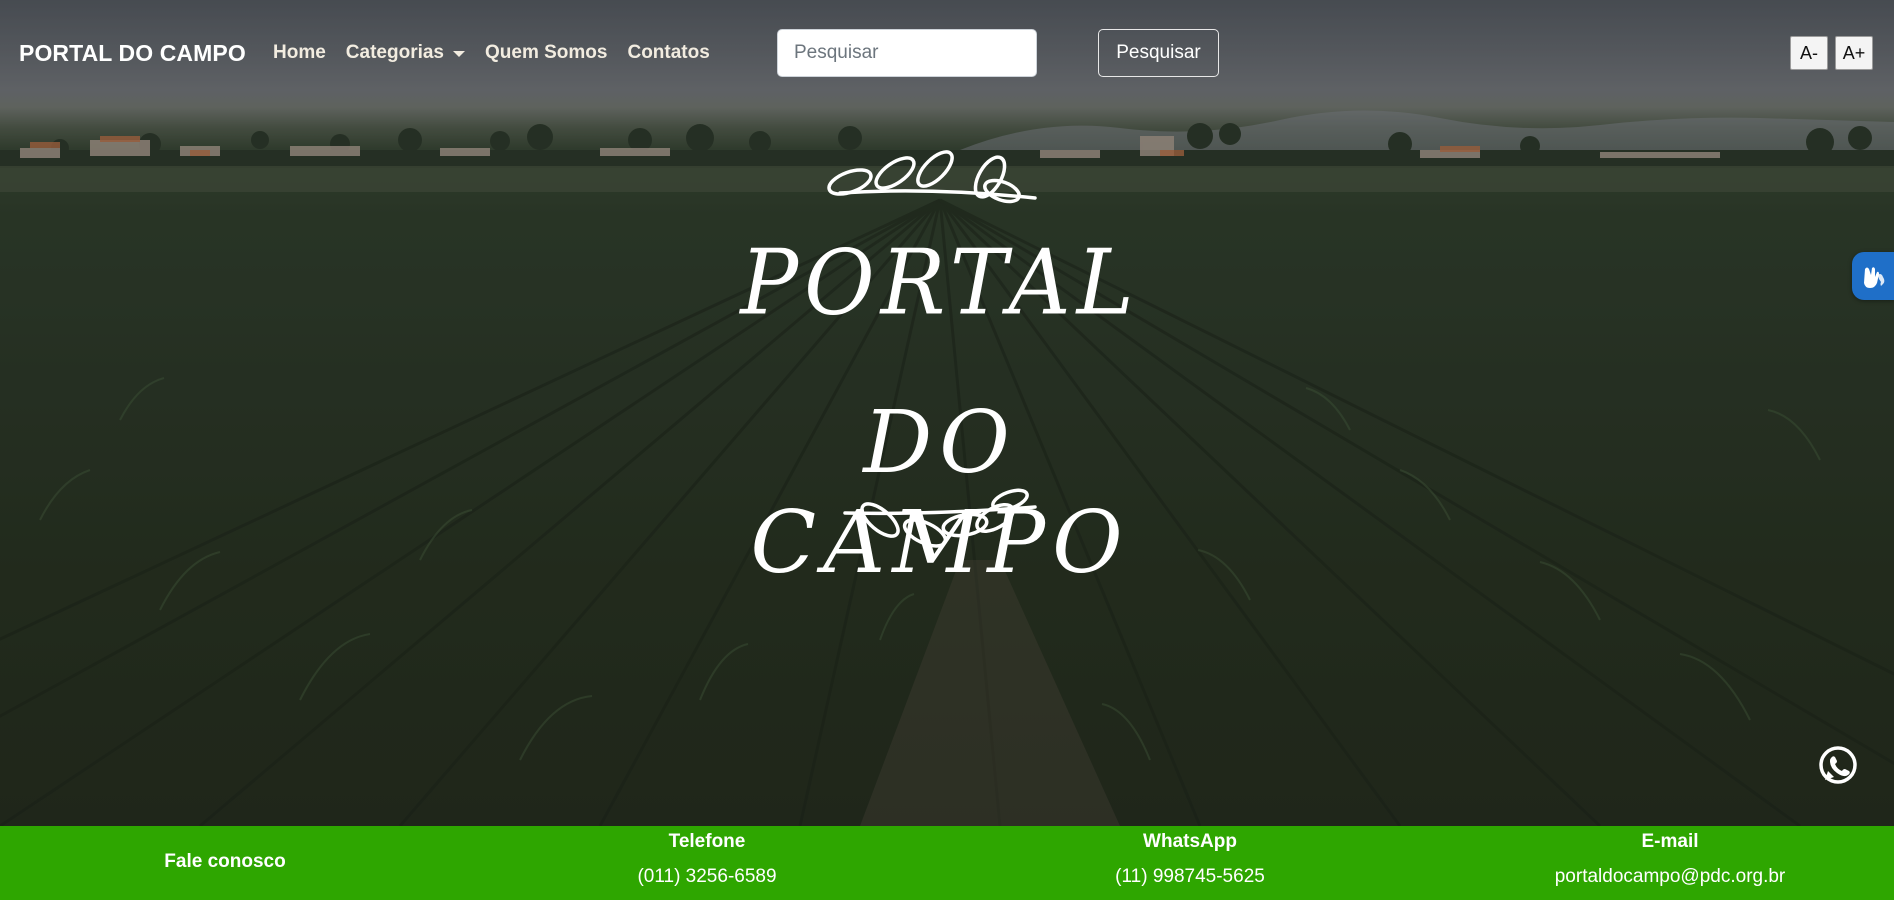 The image size is (1894, 900). Describe the element at coordinates (1670, 877) in the screenshot. I see `footer-email-value: portaldocampo@pdc.org.br` at that location.